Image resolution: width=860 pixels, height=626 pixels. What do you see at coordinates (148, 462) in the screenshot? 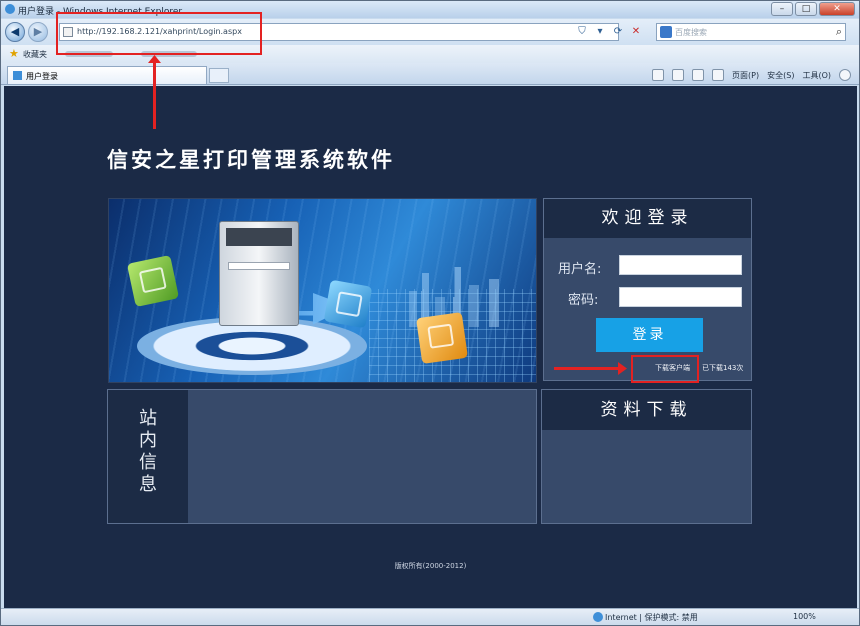
I see `site-info-char: 信` at bounding box center [148, 462].